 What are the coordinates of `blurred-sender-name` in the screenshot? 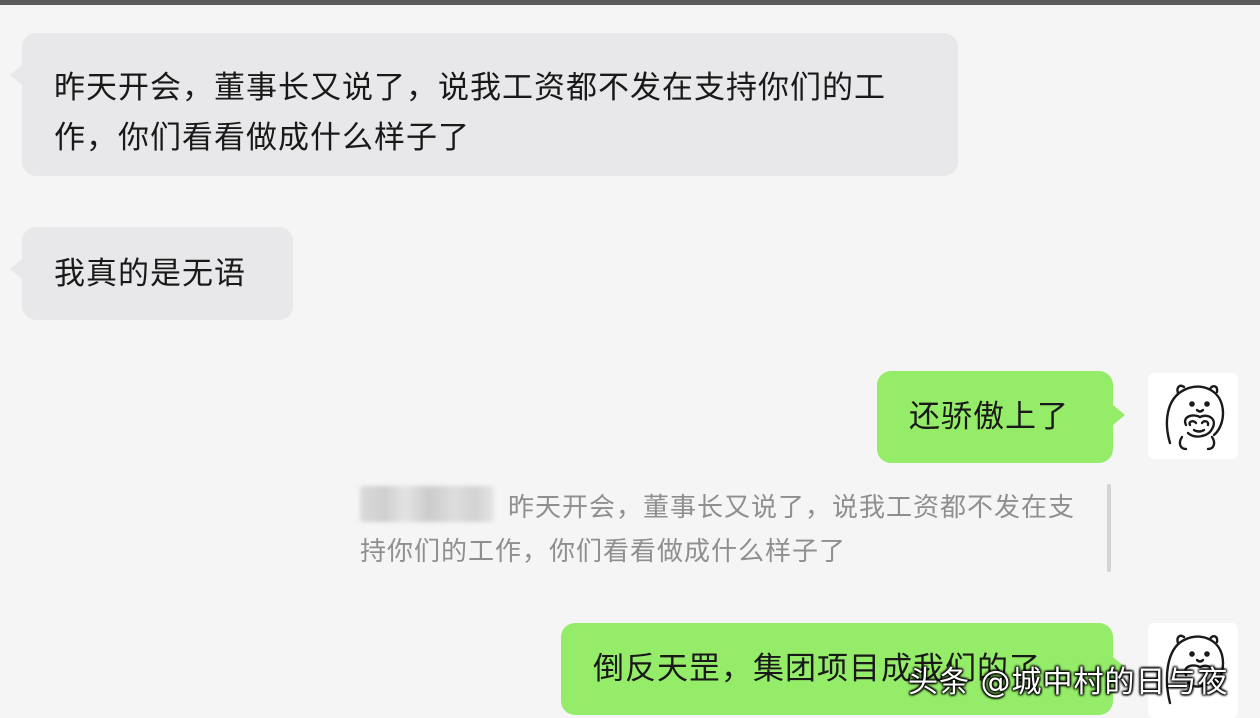 It's located at (427, 504).